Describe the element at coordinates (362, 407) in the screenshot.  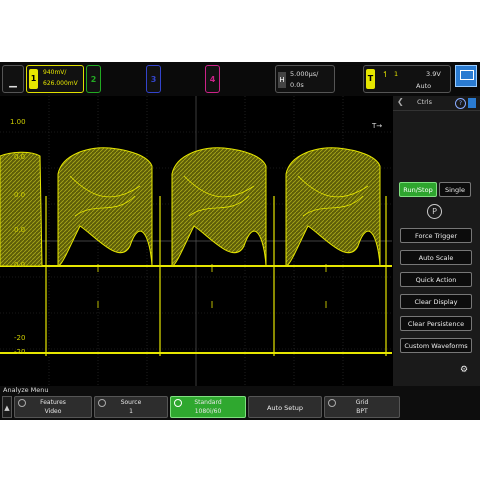
I see `softkey-grid: Grid BPT` at that location.